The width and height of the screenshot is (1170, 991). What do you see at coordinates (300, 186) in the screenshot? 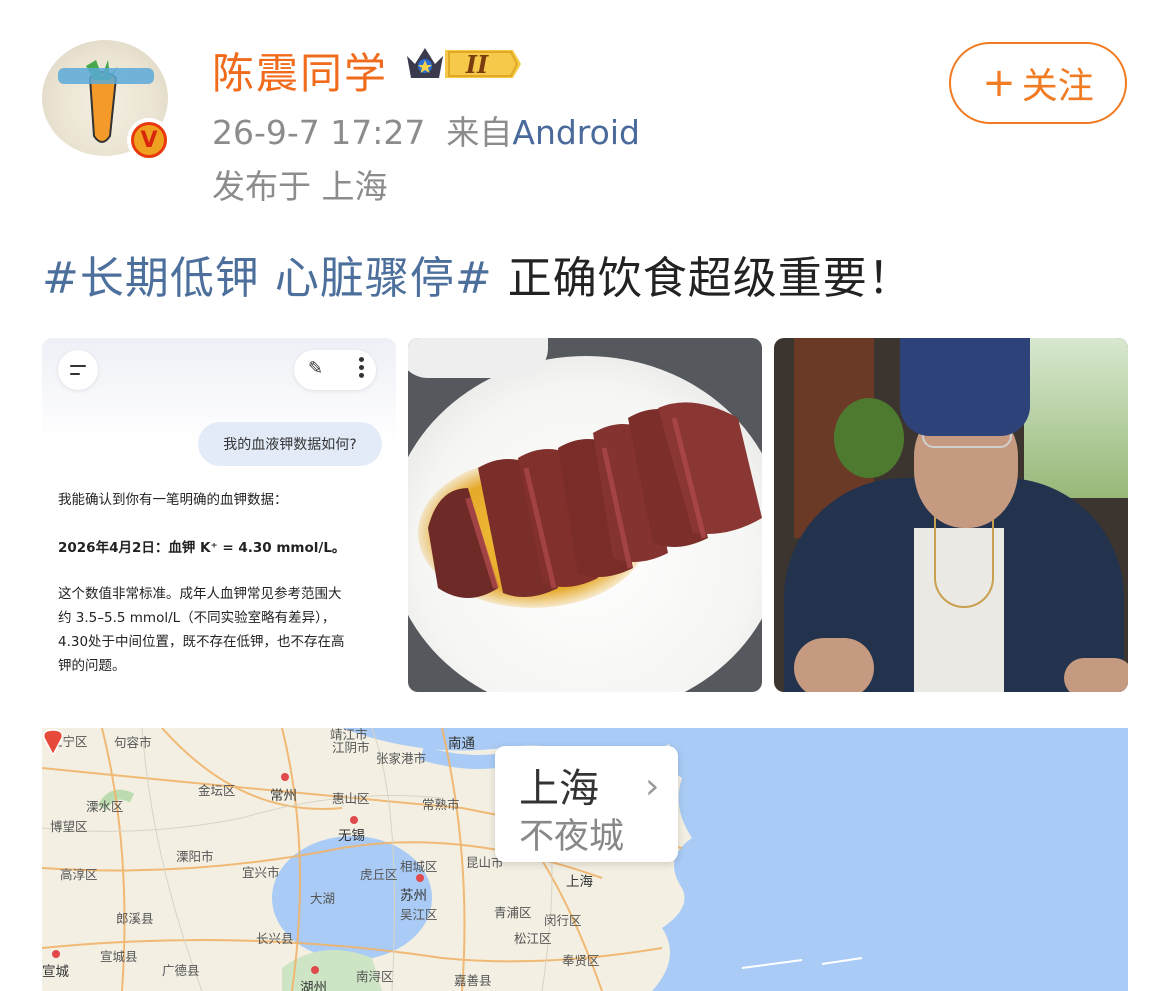
I see `post-location: 发布于 上海` at bounding box center [300, 186].